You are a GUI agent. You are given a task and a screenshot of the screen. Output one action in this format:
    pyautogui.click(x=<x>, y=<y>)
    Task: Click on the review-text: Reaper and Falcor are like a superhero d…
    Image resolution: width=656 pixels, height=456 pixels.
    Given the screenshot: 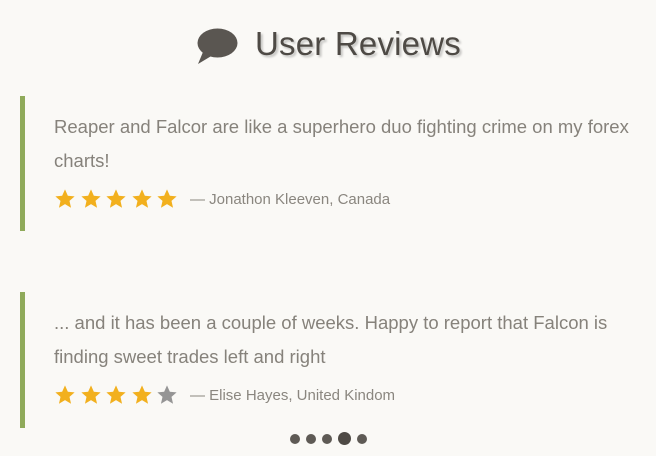 What is the action you would take?
    pyautogui.click(x=341, y=143)
    